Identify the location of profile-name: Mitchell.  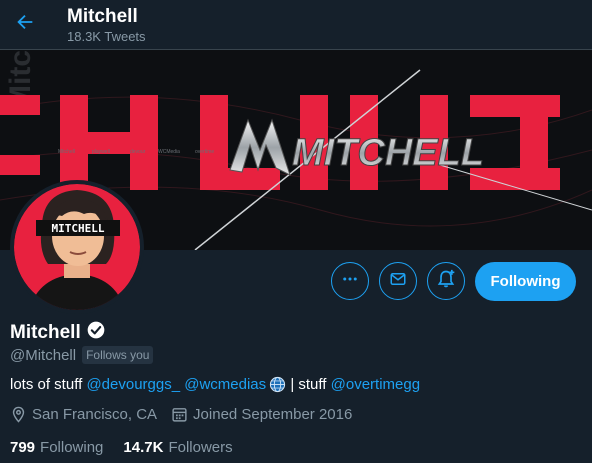
(45, 332).